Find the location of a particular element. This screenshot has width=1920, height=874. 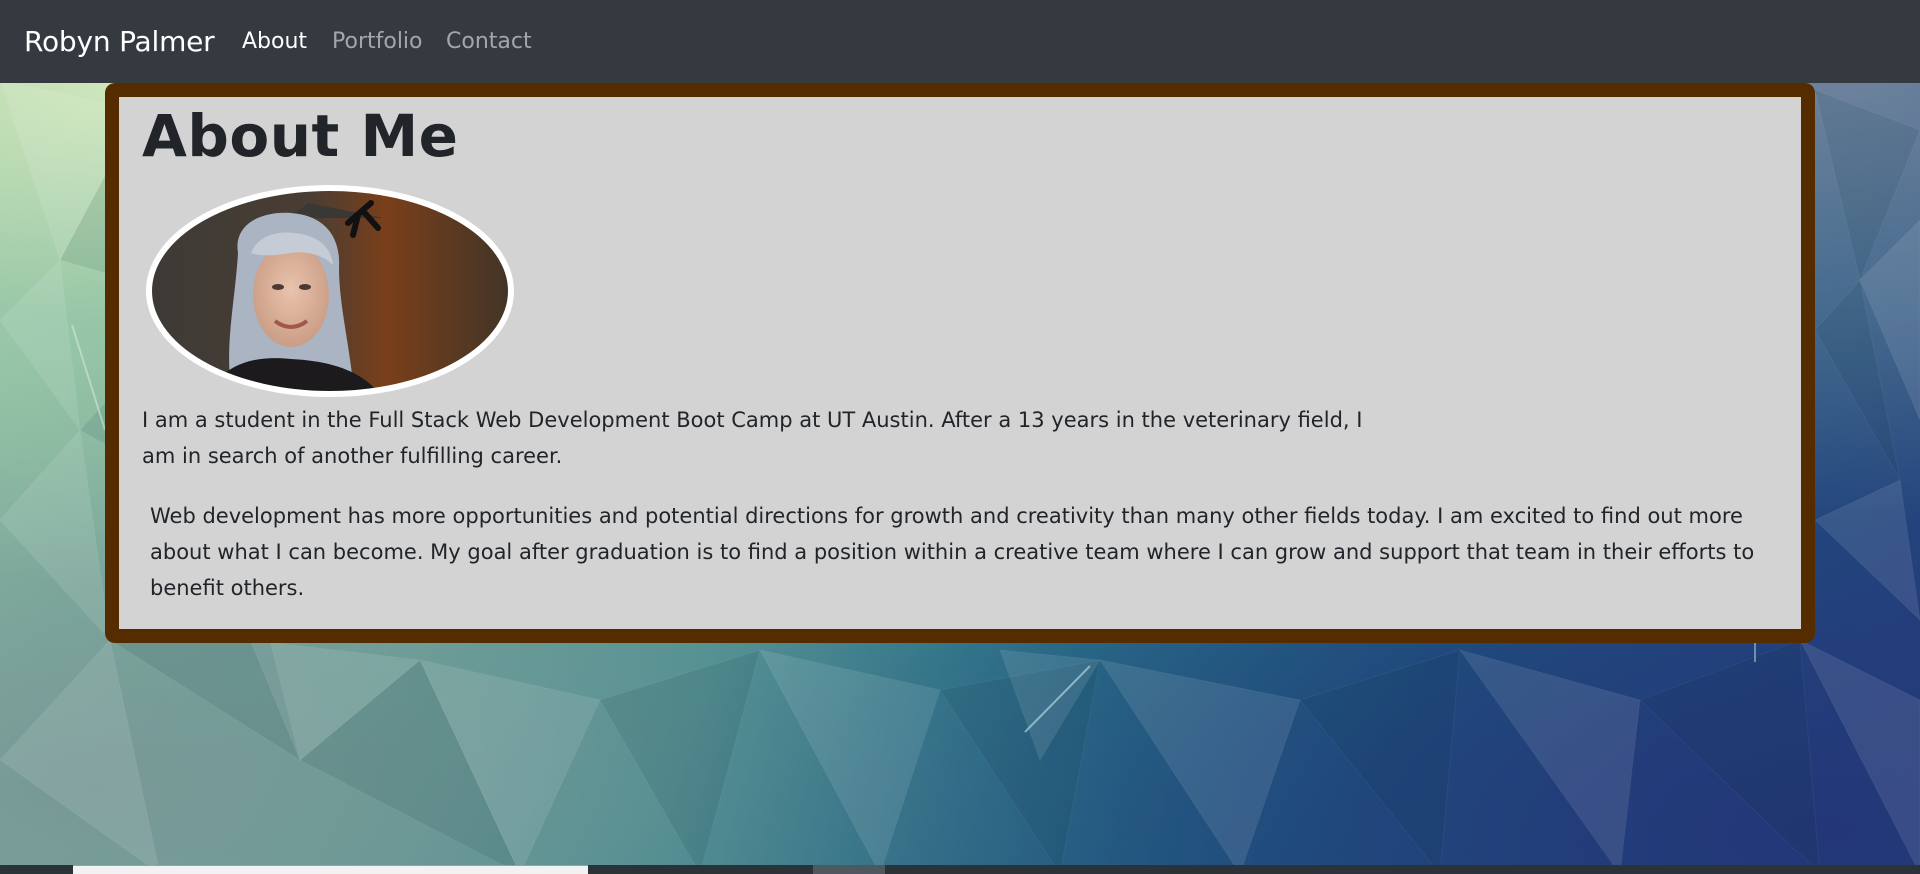

bottom-bar-segment is located at coordinates (849, 869).